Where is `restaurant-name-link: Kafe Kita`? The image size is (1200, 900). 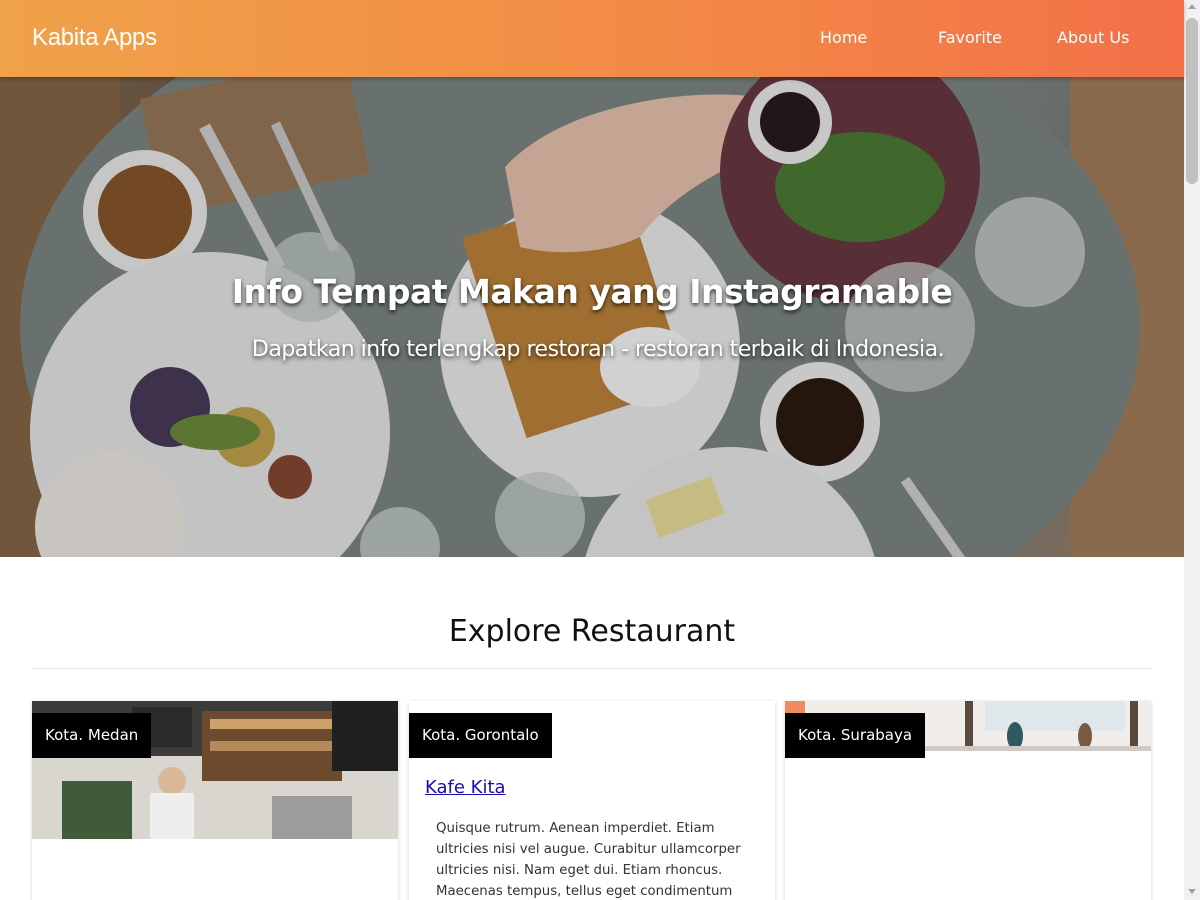 restaurant-name-link: Kafe Kita is located at coordinates (465, 787).